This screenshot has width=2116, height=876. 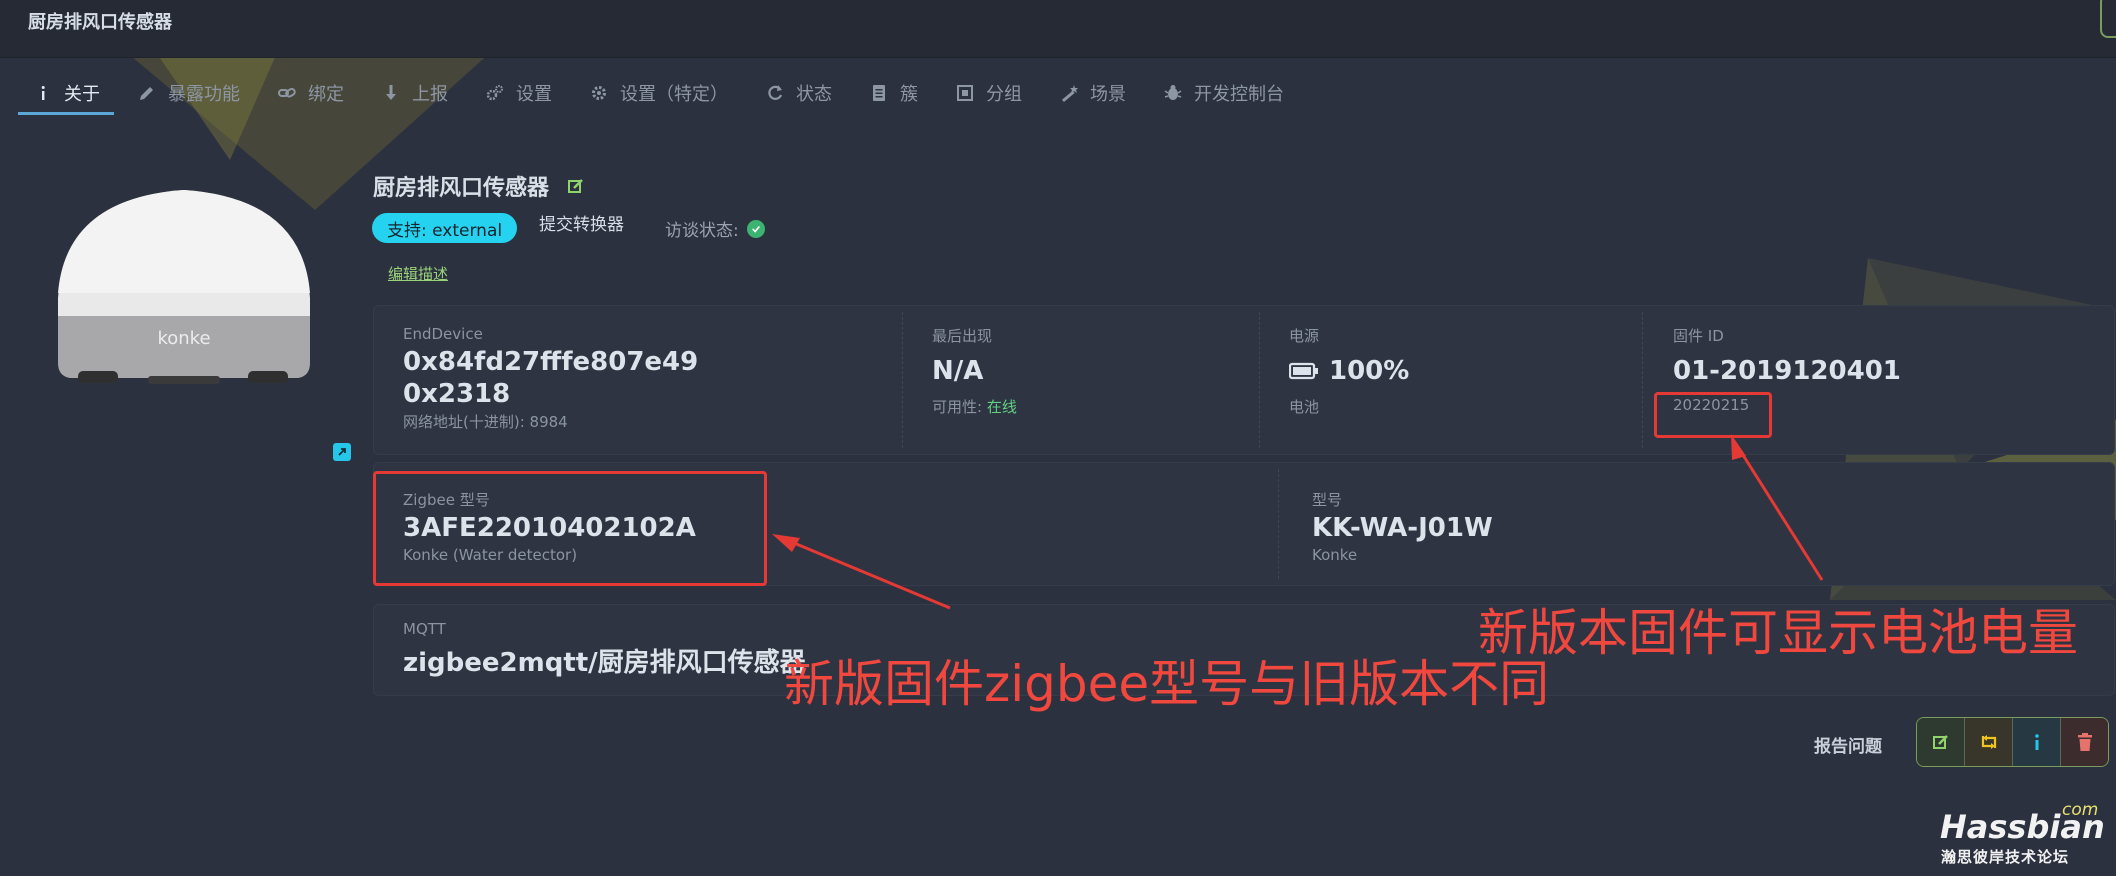 I want to click on reconfigure-button, so click(x=1988, y=742).